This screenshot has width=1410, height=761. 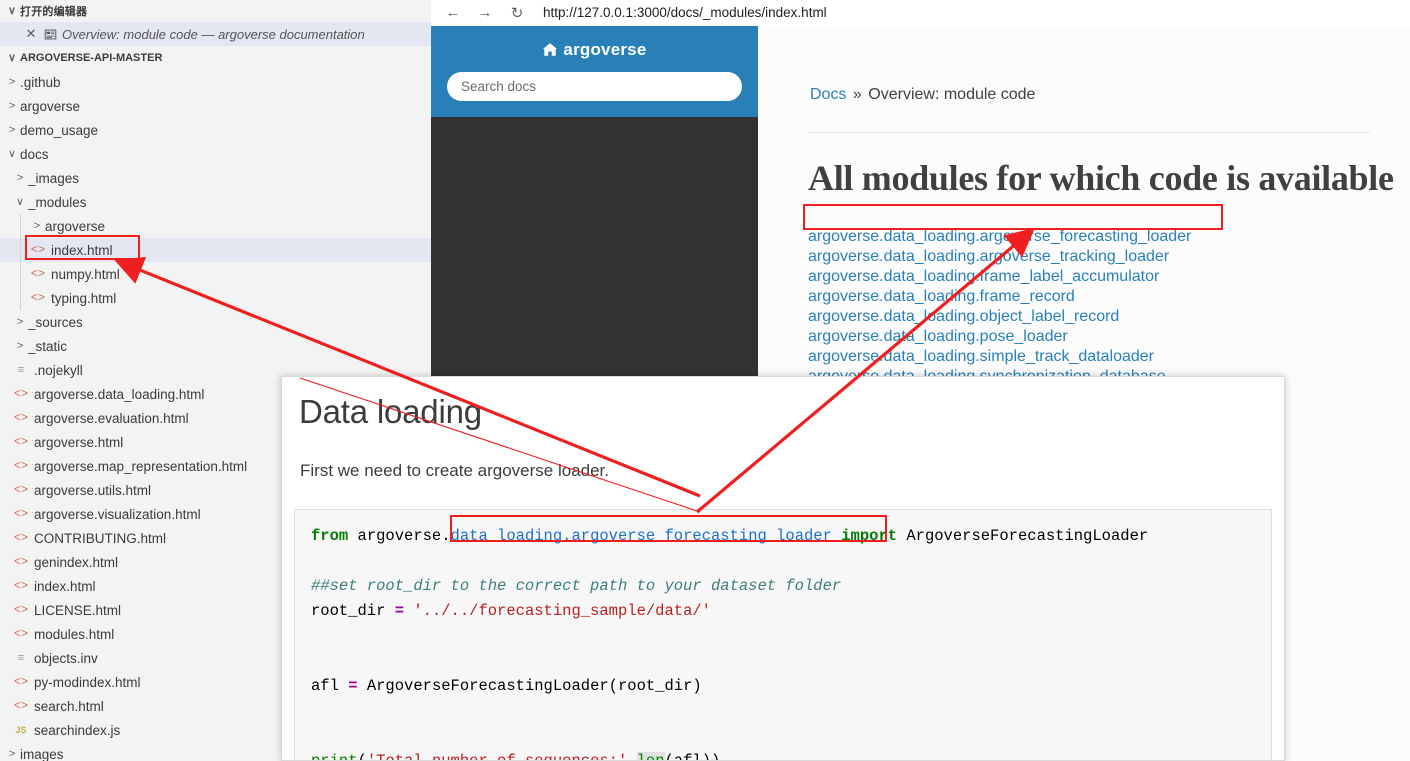 I want to click on tree-row-label: _modules, so click(x=57, y=202).